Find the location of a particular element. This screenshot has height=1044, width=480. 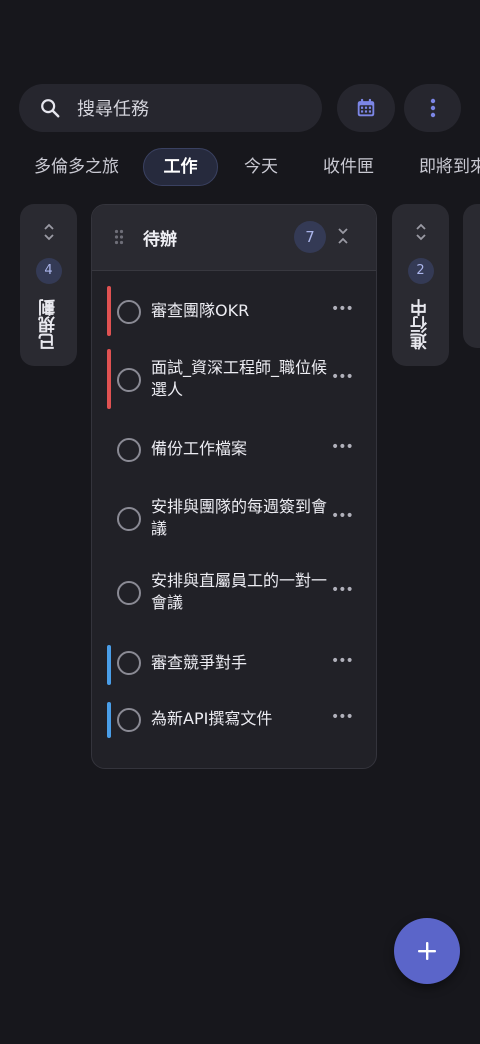

drag-handle-icon is located at coordinates (119, 237).